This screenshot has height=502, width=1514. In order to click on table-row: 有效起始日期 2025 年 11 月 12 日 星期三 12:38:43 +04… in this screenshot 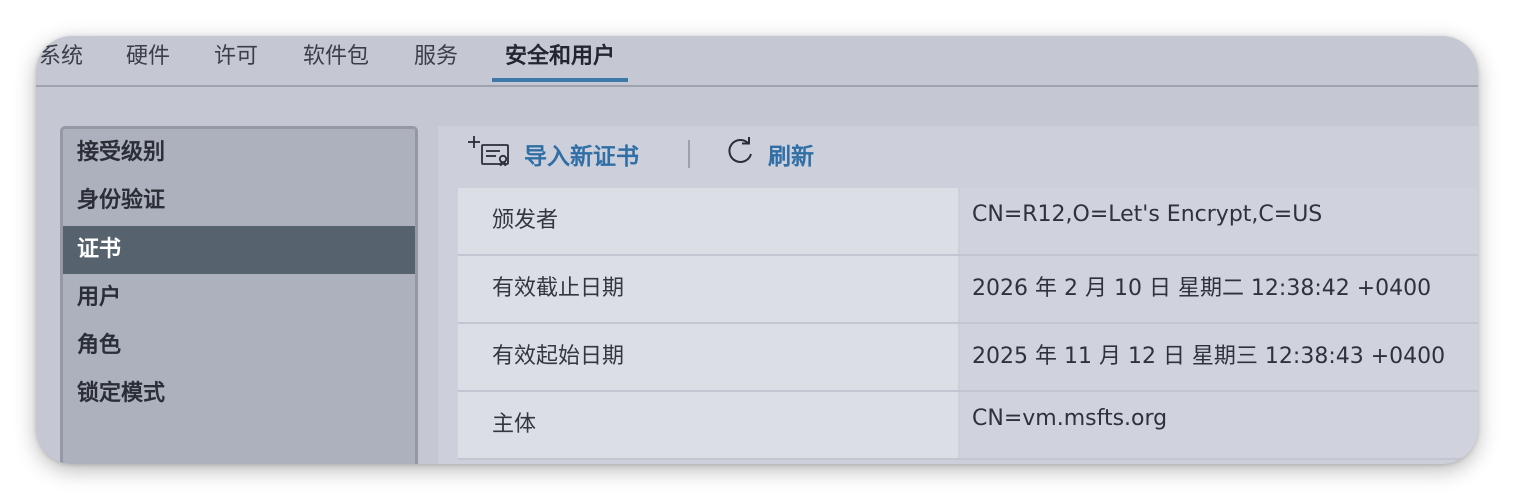, I will do `click(968, 358)`.